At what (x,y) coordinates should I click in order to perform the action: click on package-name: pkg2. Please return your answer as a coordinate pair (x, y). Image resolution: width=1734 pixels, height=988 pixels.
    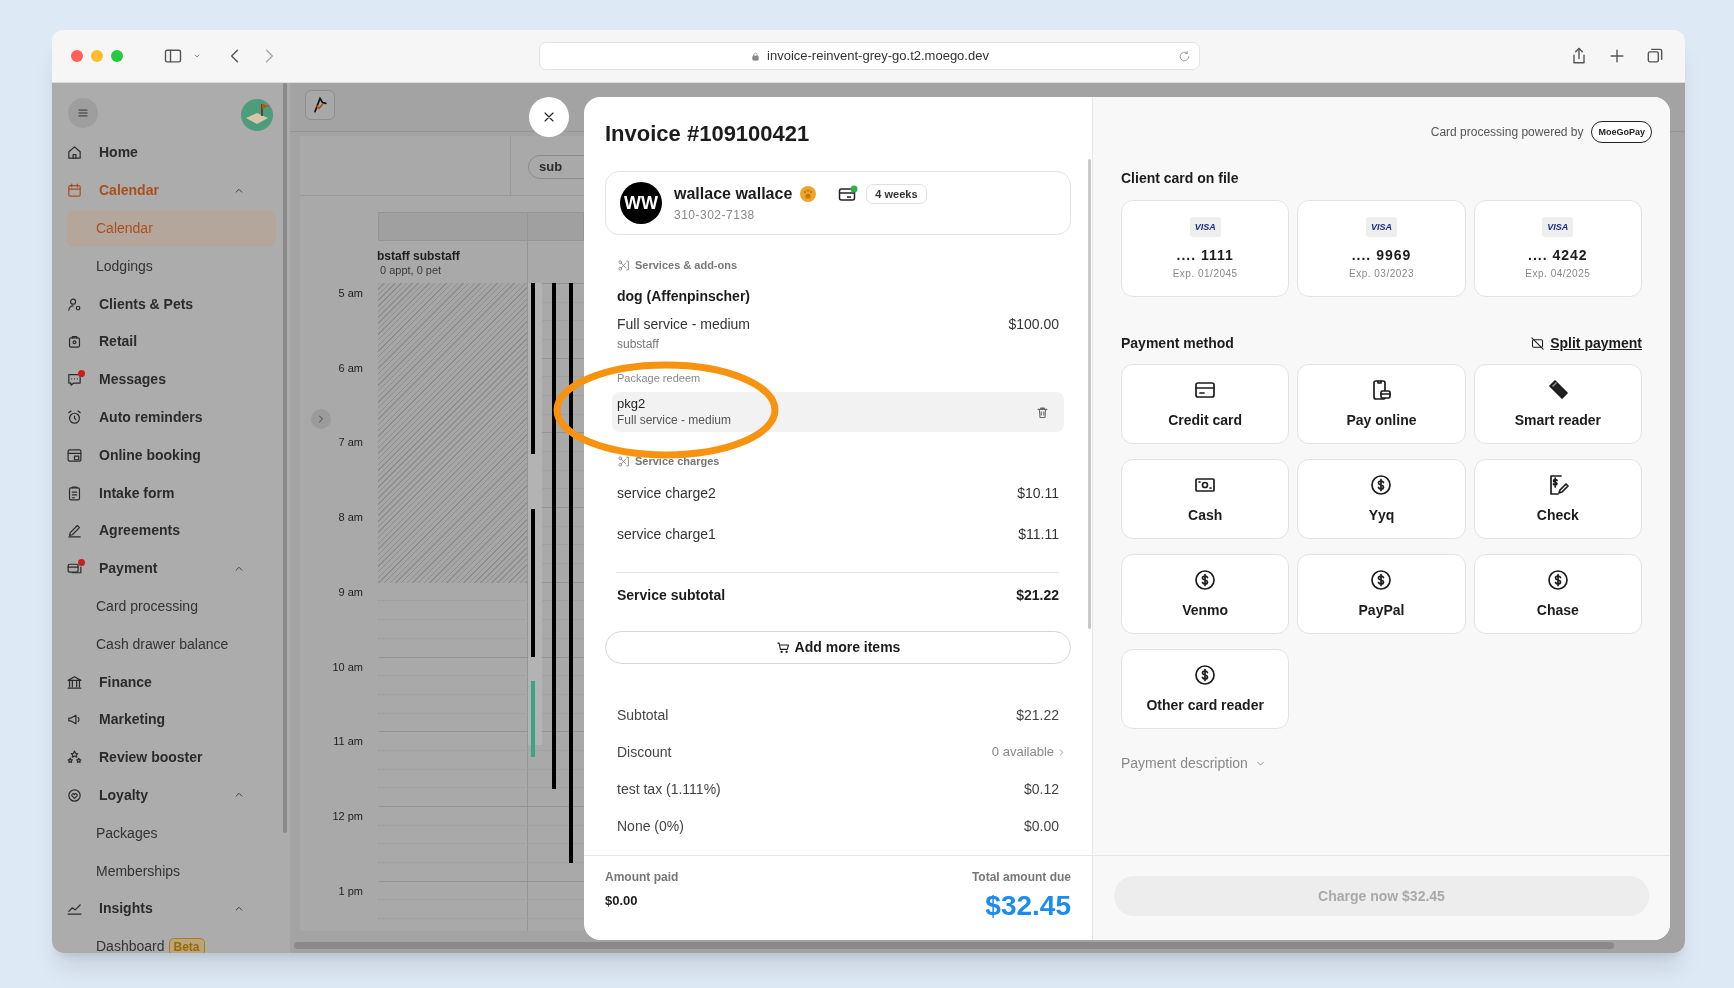
    Looking at the image, I should click on (632, 404).